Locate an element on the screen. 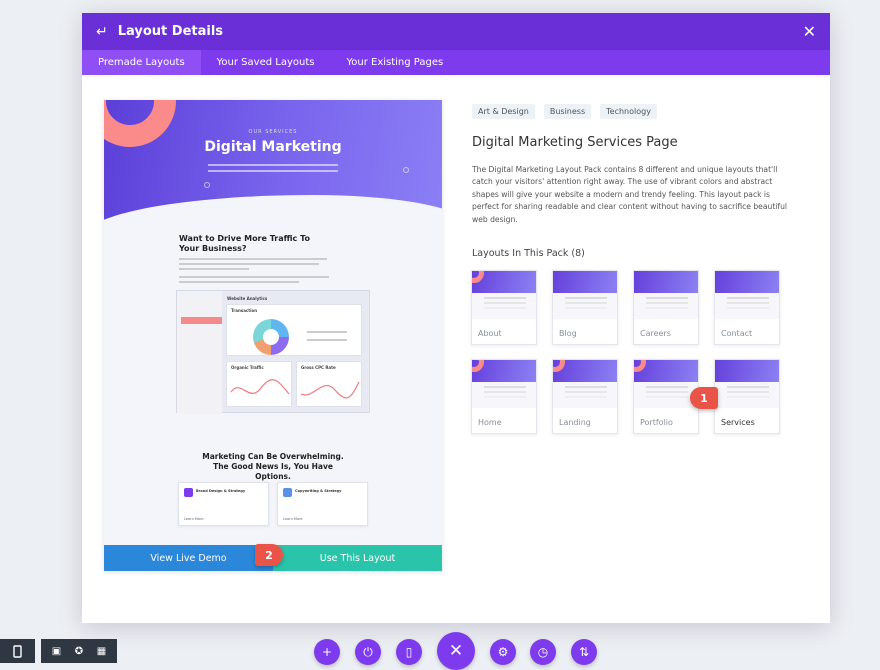 This screenshot has width=880, height=670. category-tags: Art & Design Business Technology is located at coordinates (564, 111).